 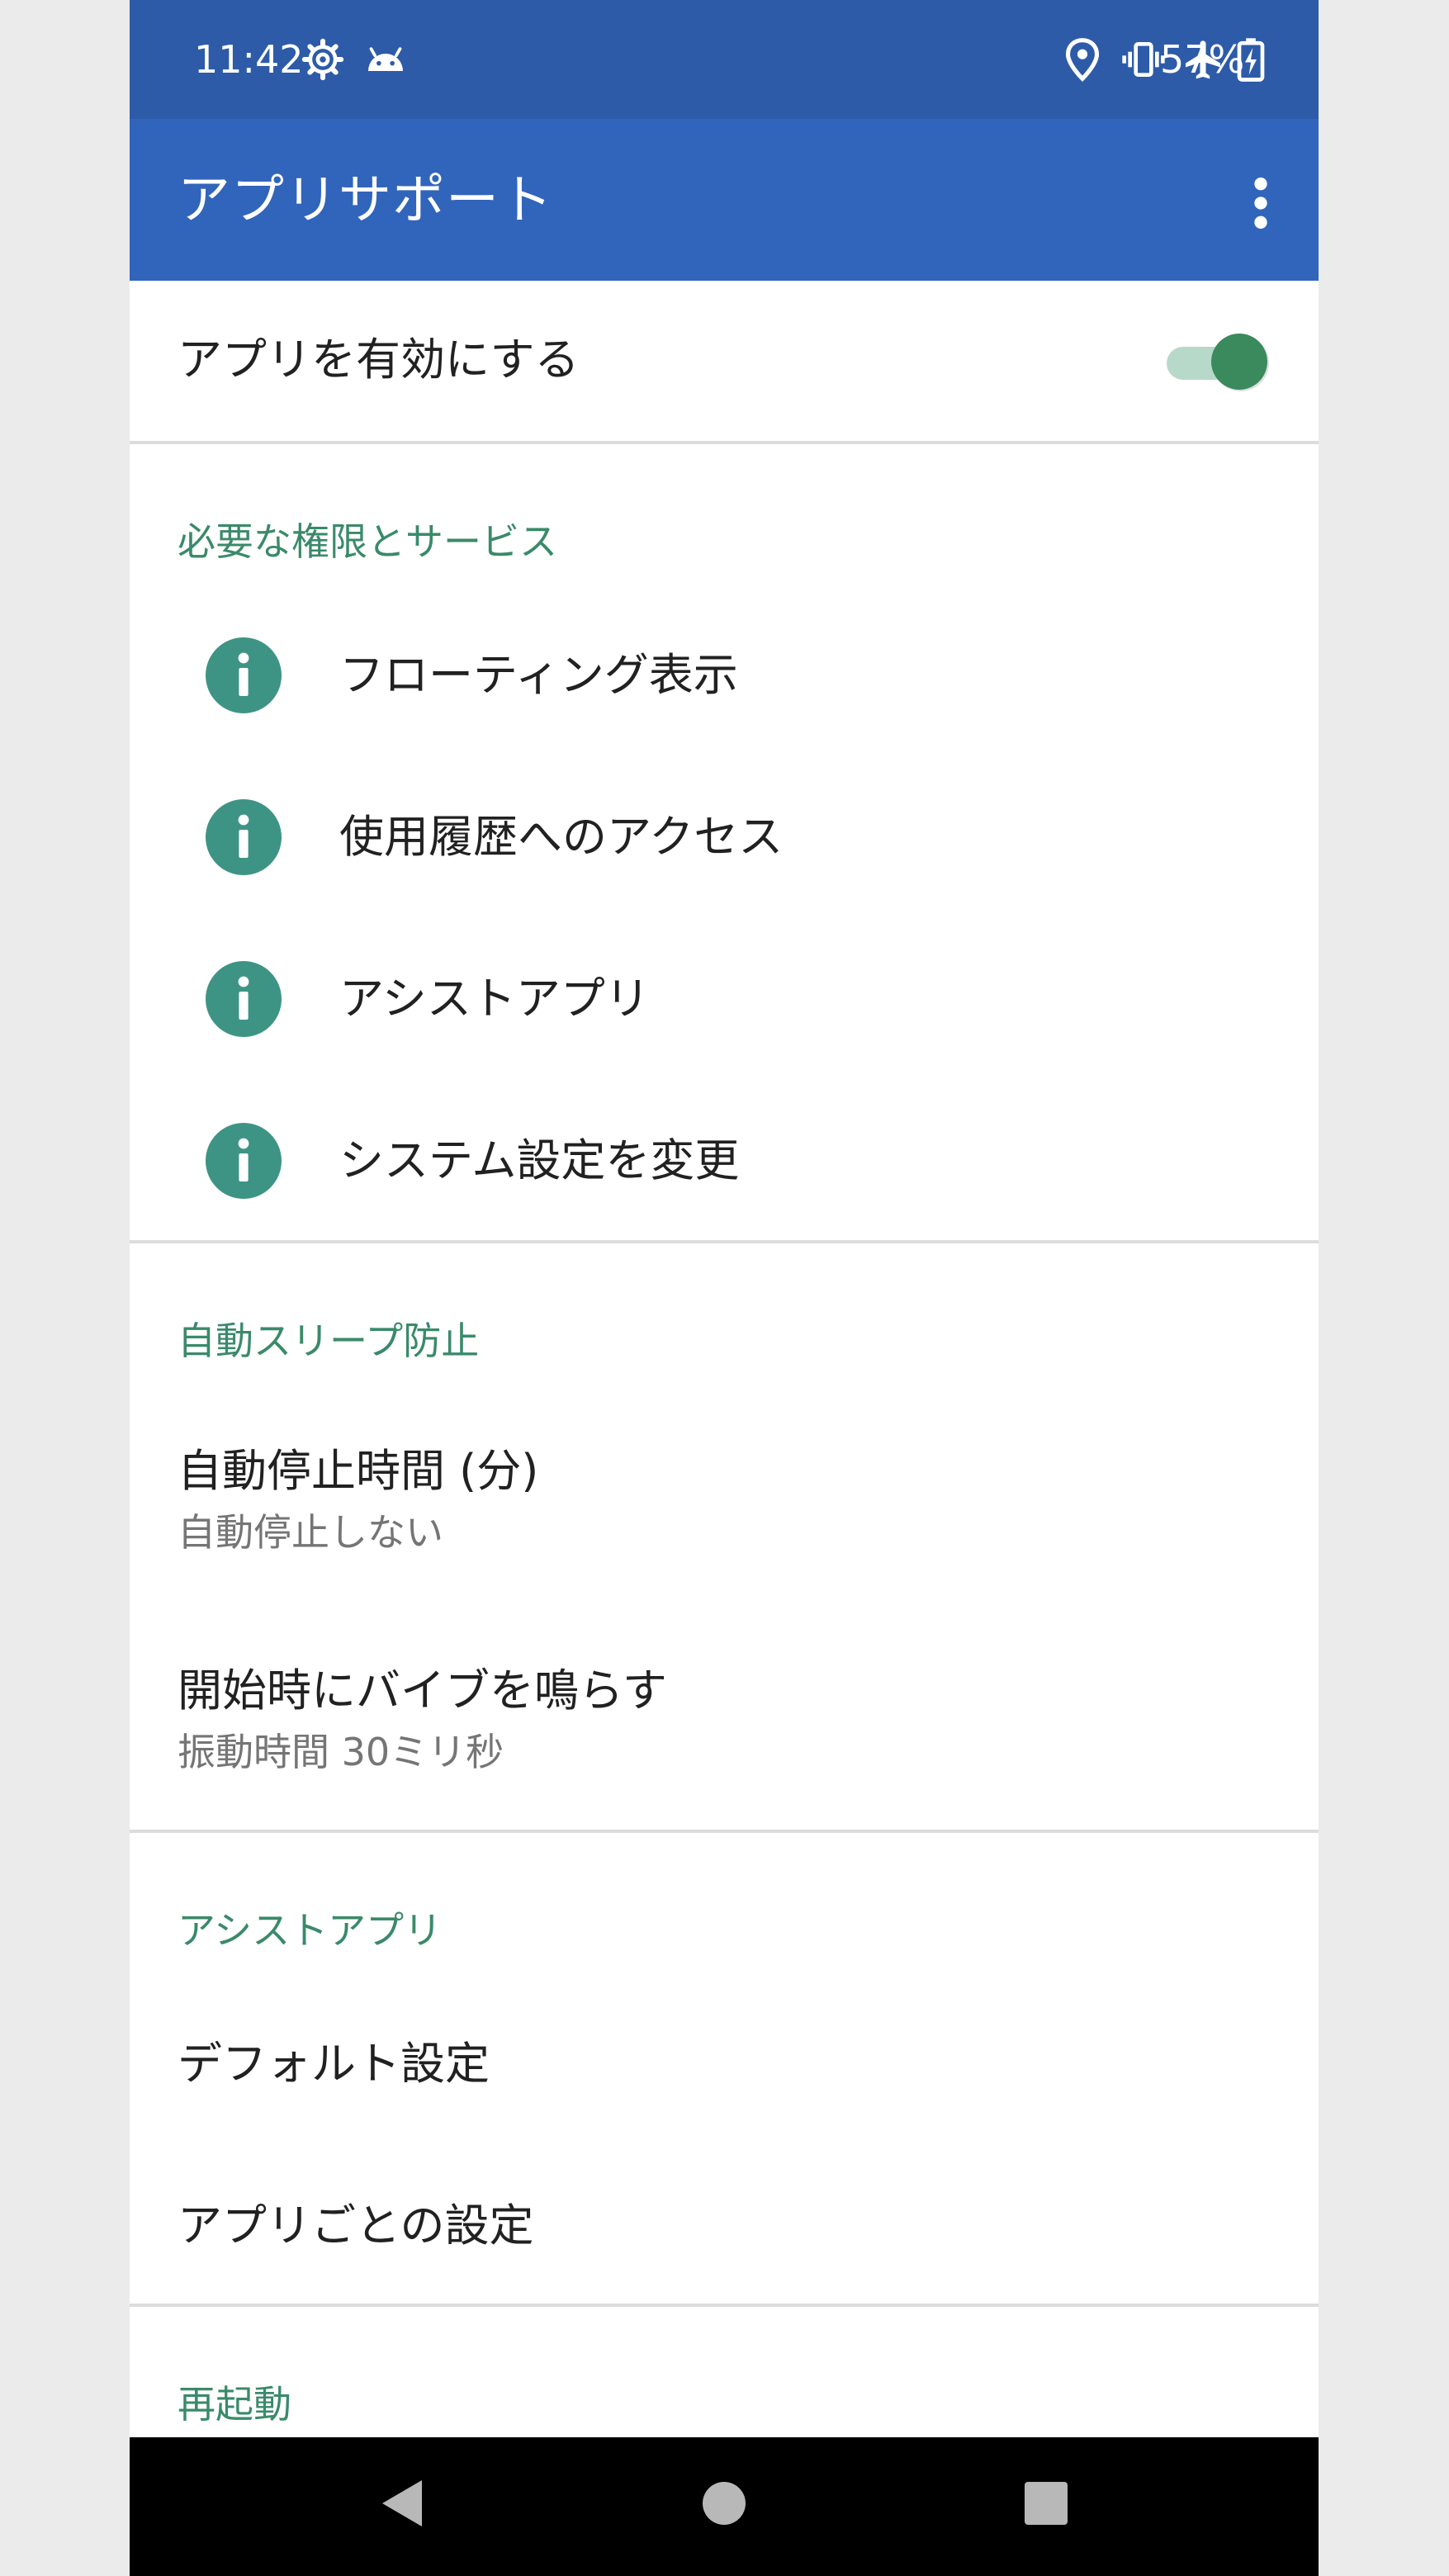 I want to click on permission-item-assist-app: アシストアプリ, so click(x=724, y=1001).